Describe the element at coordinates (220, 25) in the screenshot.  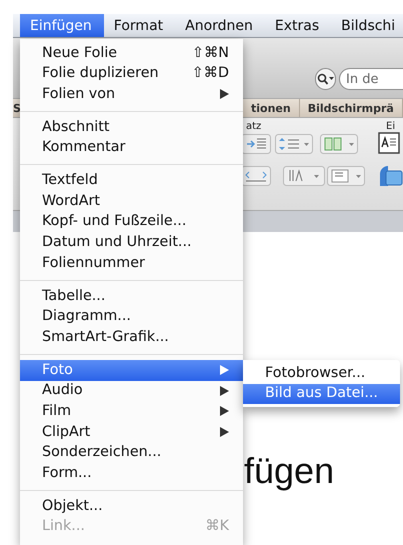
I see `menu-bar-item: Anordnen` at that location.